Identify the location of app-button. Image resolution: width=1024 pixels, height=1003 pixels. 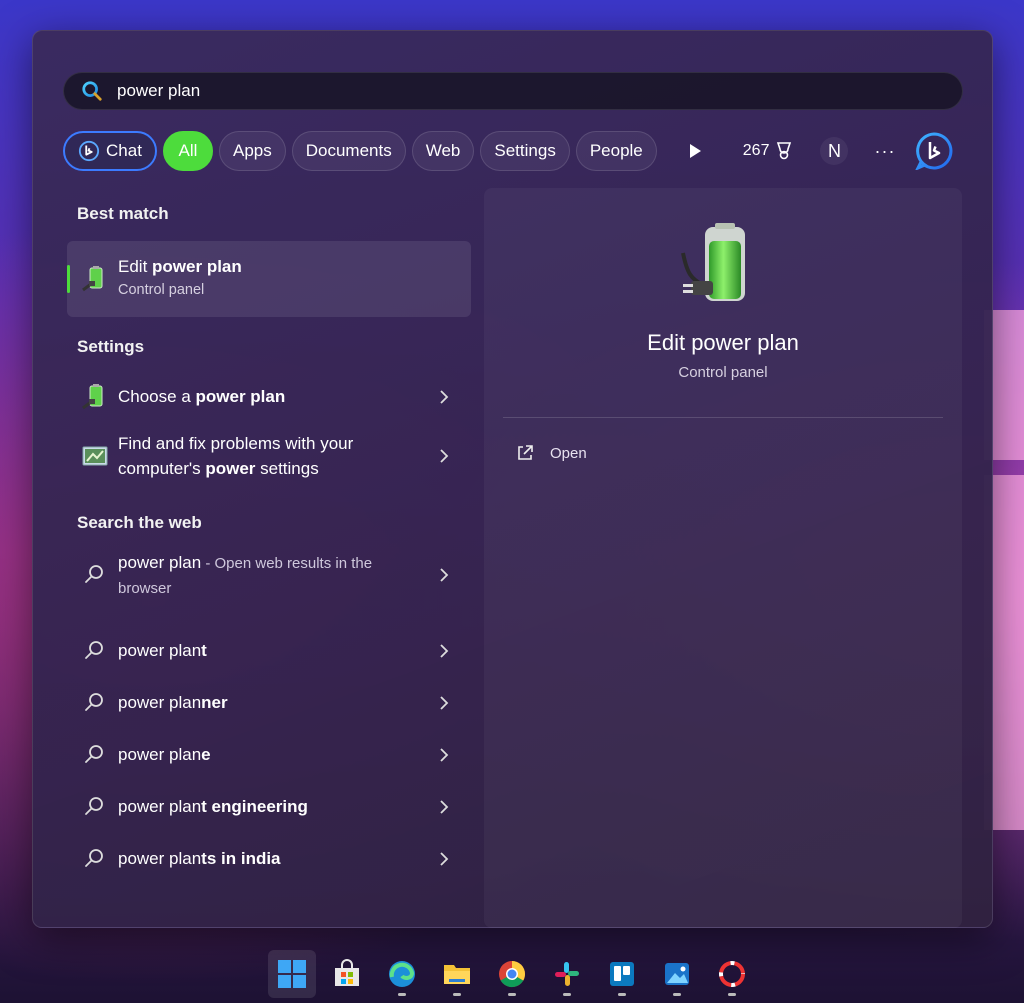
(732, 974).